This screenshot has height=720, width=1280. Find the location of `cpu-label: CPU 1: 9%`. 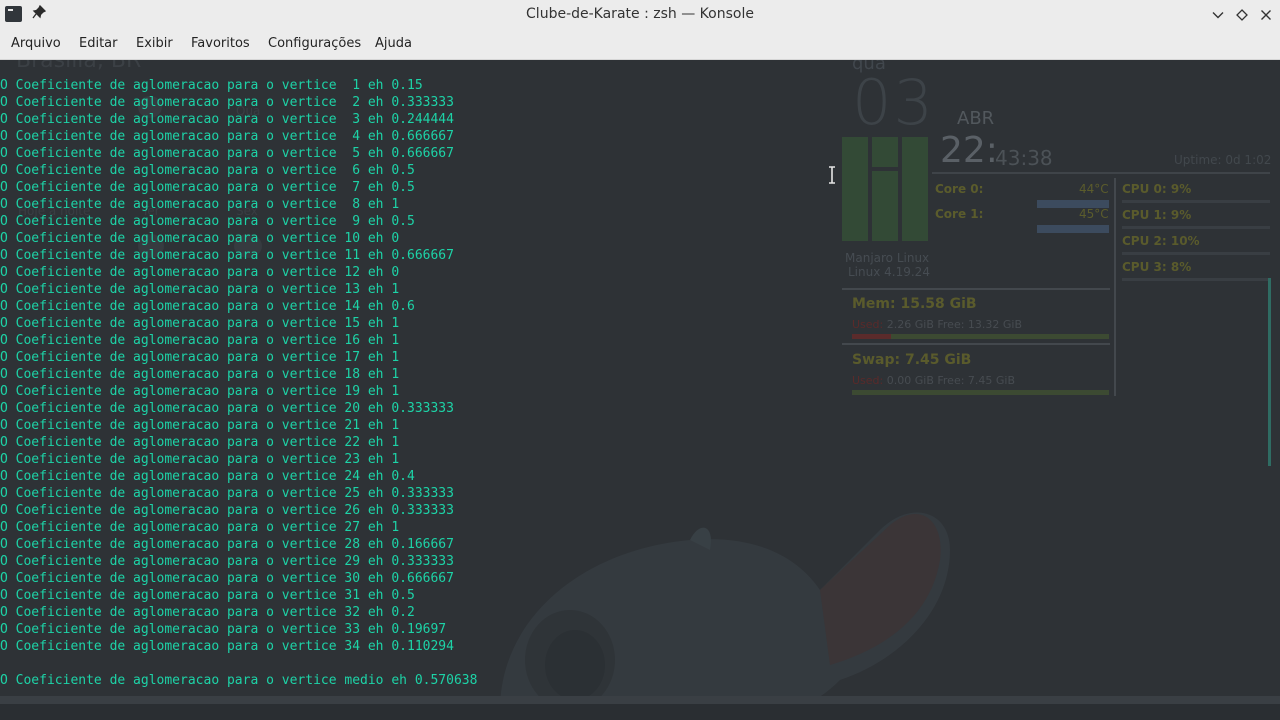

cpu-label: CPU 1: 9% is located at coordinates (1157, 215).